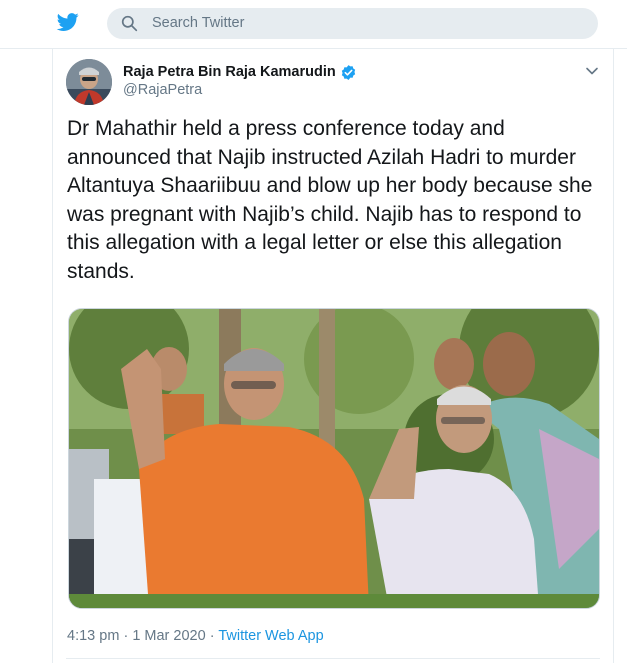 Image resolution: width=627 pixels, height=663 pixels. Describe the element at coordinates (229, 72) in the screenshot. I see `author-name: Raja Petra Bin Raja Kamarudin` at that location.